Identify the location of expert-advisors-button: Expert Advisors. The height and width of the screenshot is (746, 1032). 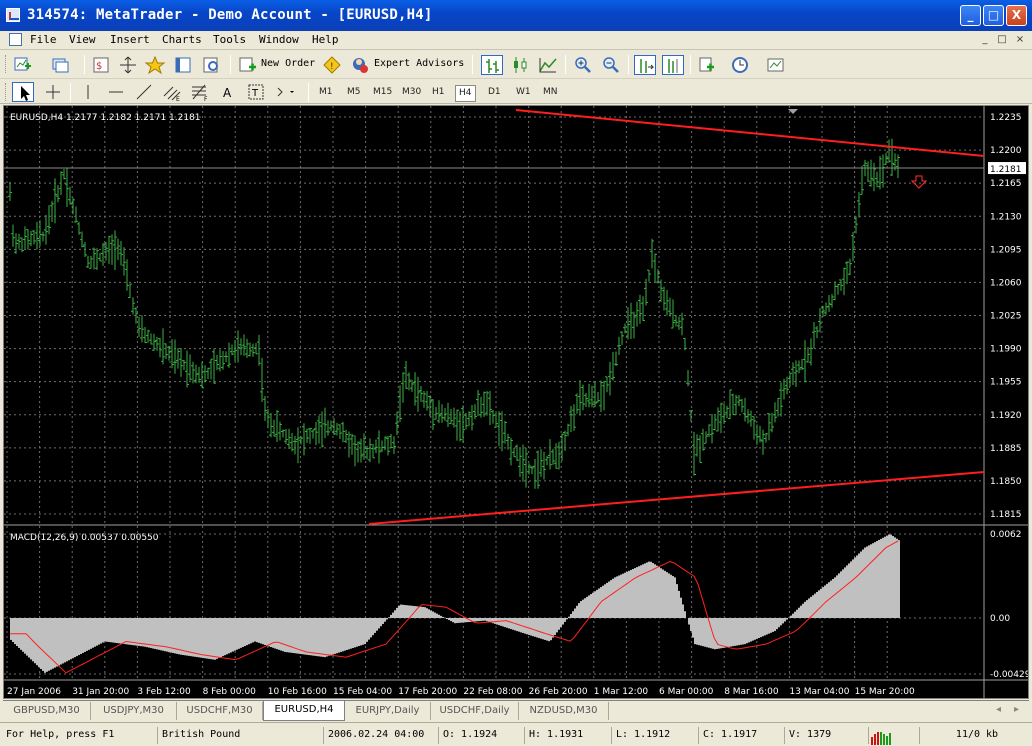
(419, 63).